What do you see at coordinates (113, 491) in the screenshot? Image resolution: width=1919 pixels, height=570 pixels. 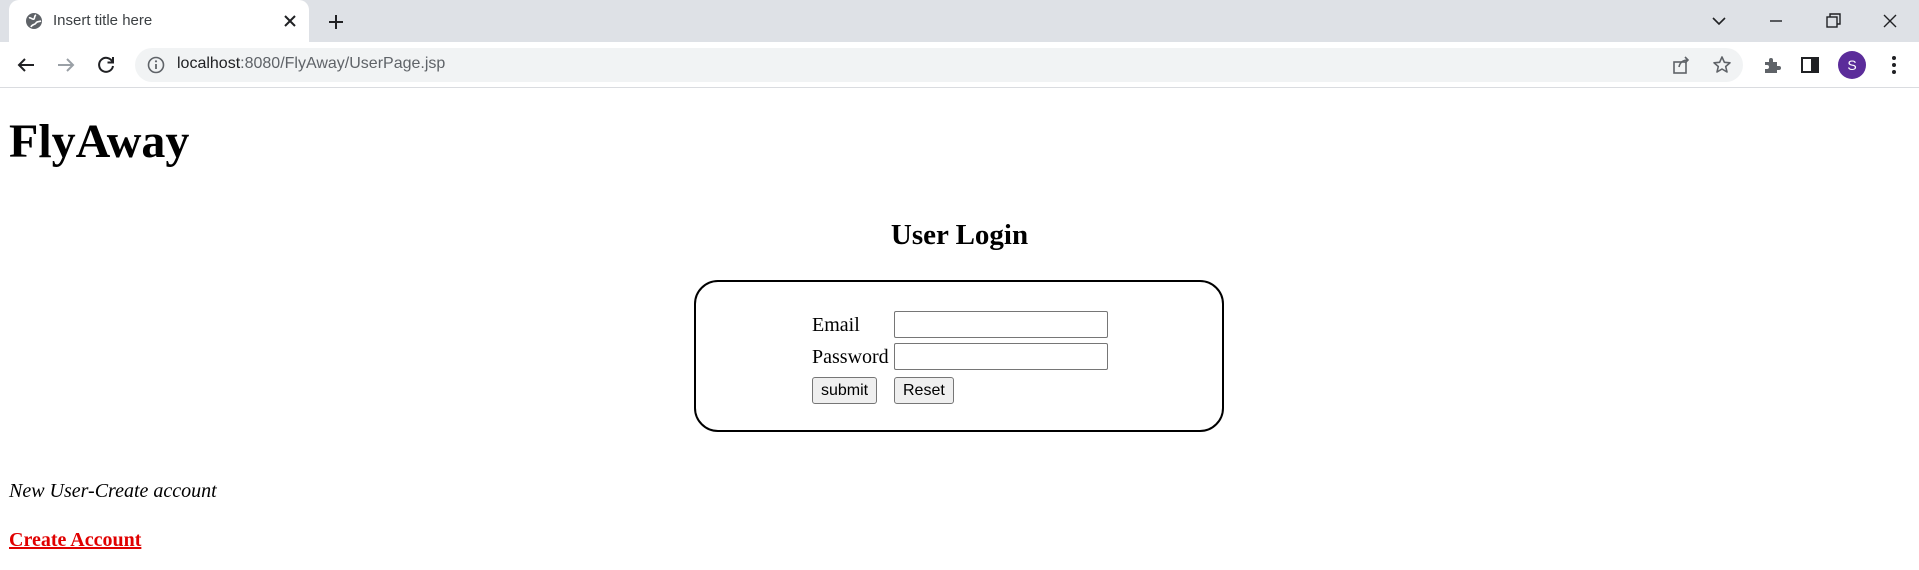 I see `new-user-text: New User-Create account` at bounding box center [113, 491].